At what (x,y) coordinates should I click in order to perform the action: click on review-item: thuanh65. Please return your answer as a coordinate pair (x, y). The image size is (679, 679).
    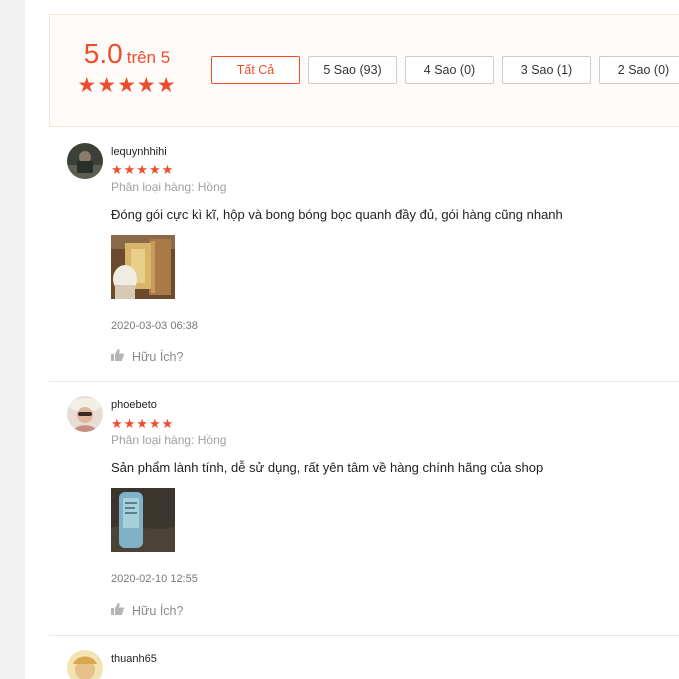
    Looking at the image, I should click on (364, 657).